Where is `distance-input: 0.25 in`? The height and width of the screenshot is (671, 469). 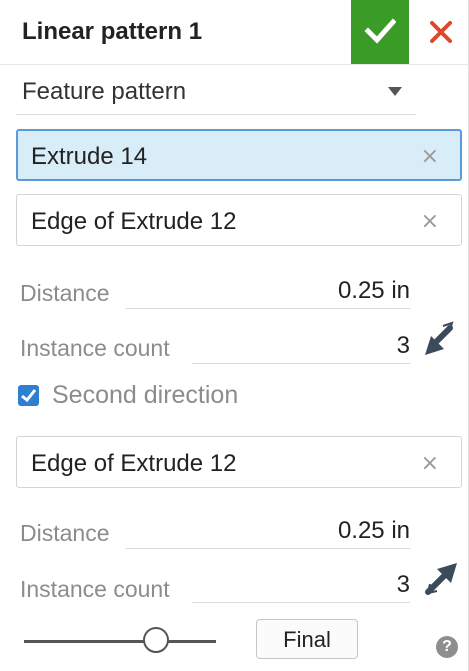
distance-input: 0.25 in is located at coordinates (268, 291).